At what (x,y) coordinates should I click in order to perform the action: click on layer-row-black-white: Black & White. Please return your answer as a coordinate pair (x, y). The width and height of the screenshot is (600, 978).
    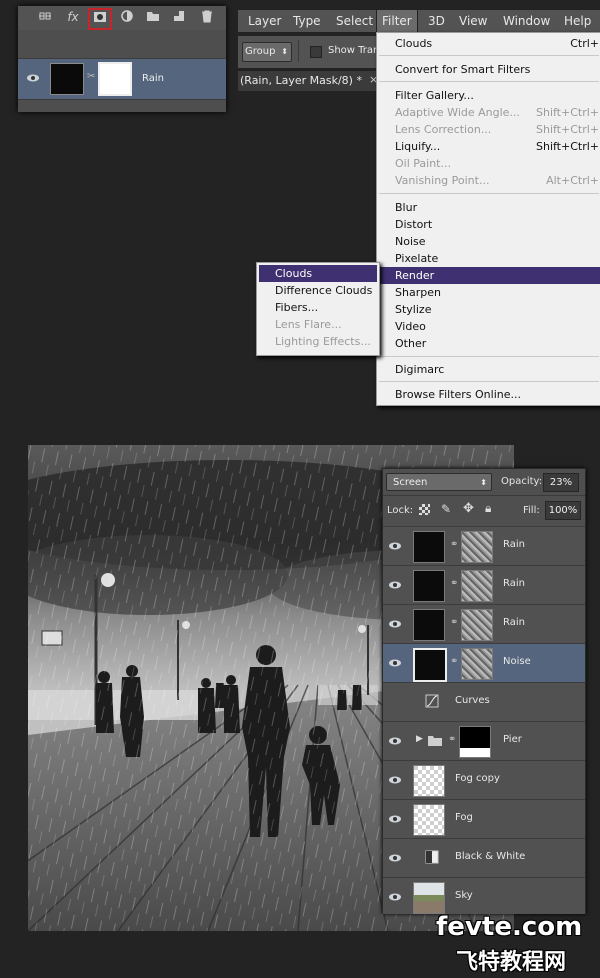
    Looking at the image, I should click on (484, 857).